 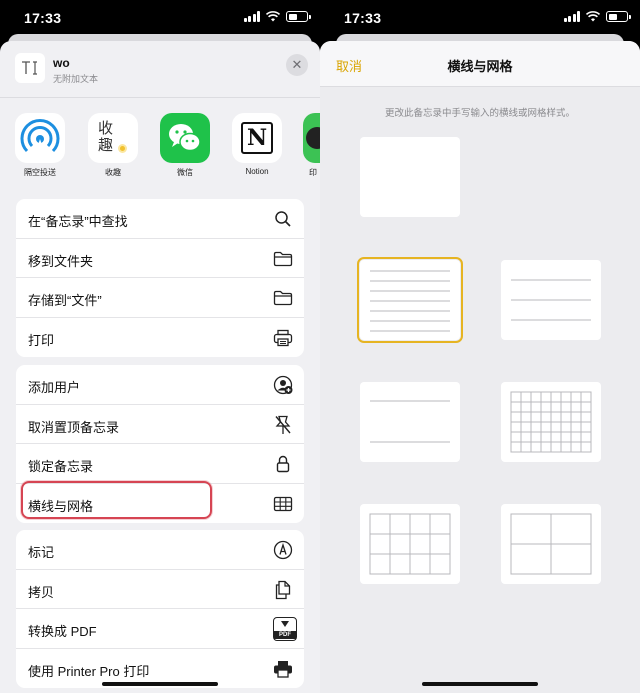 I want to click on notion-glyph: N, so click(x=257, y=138).